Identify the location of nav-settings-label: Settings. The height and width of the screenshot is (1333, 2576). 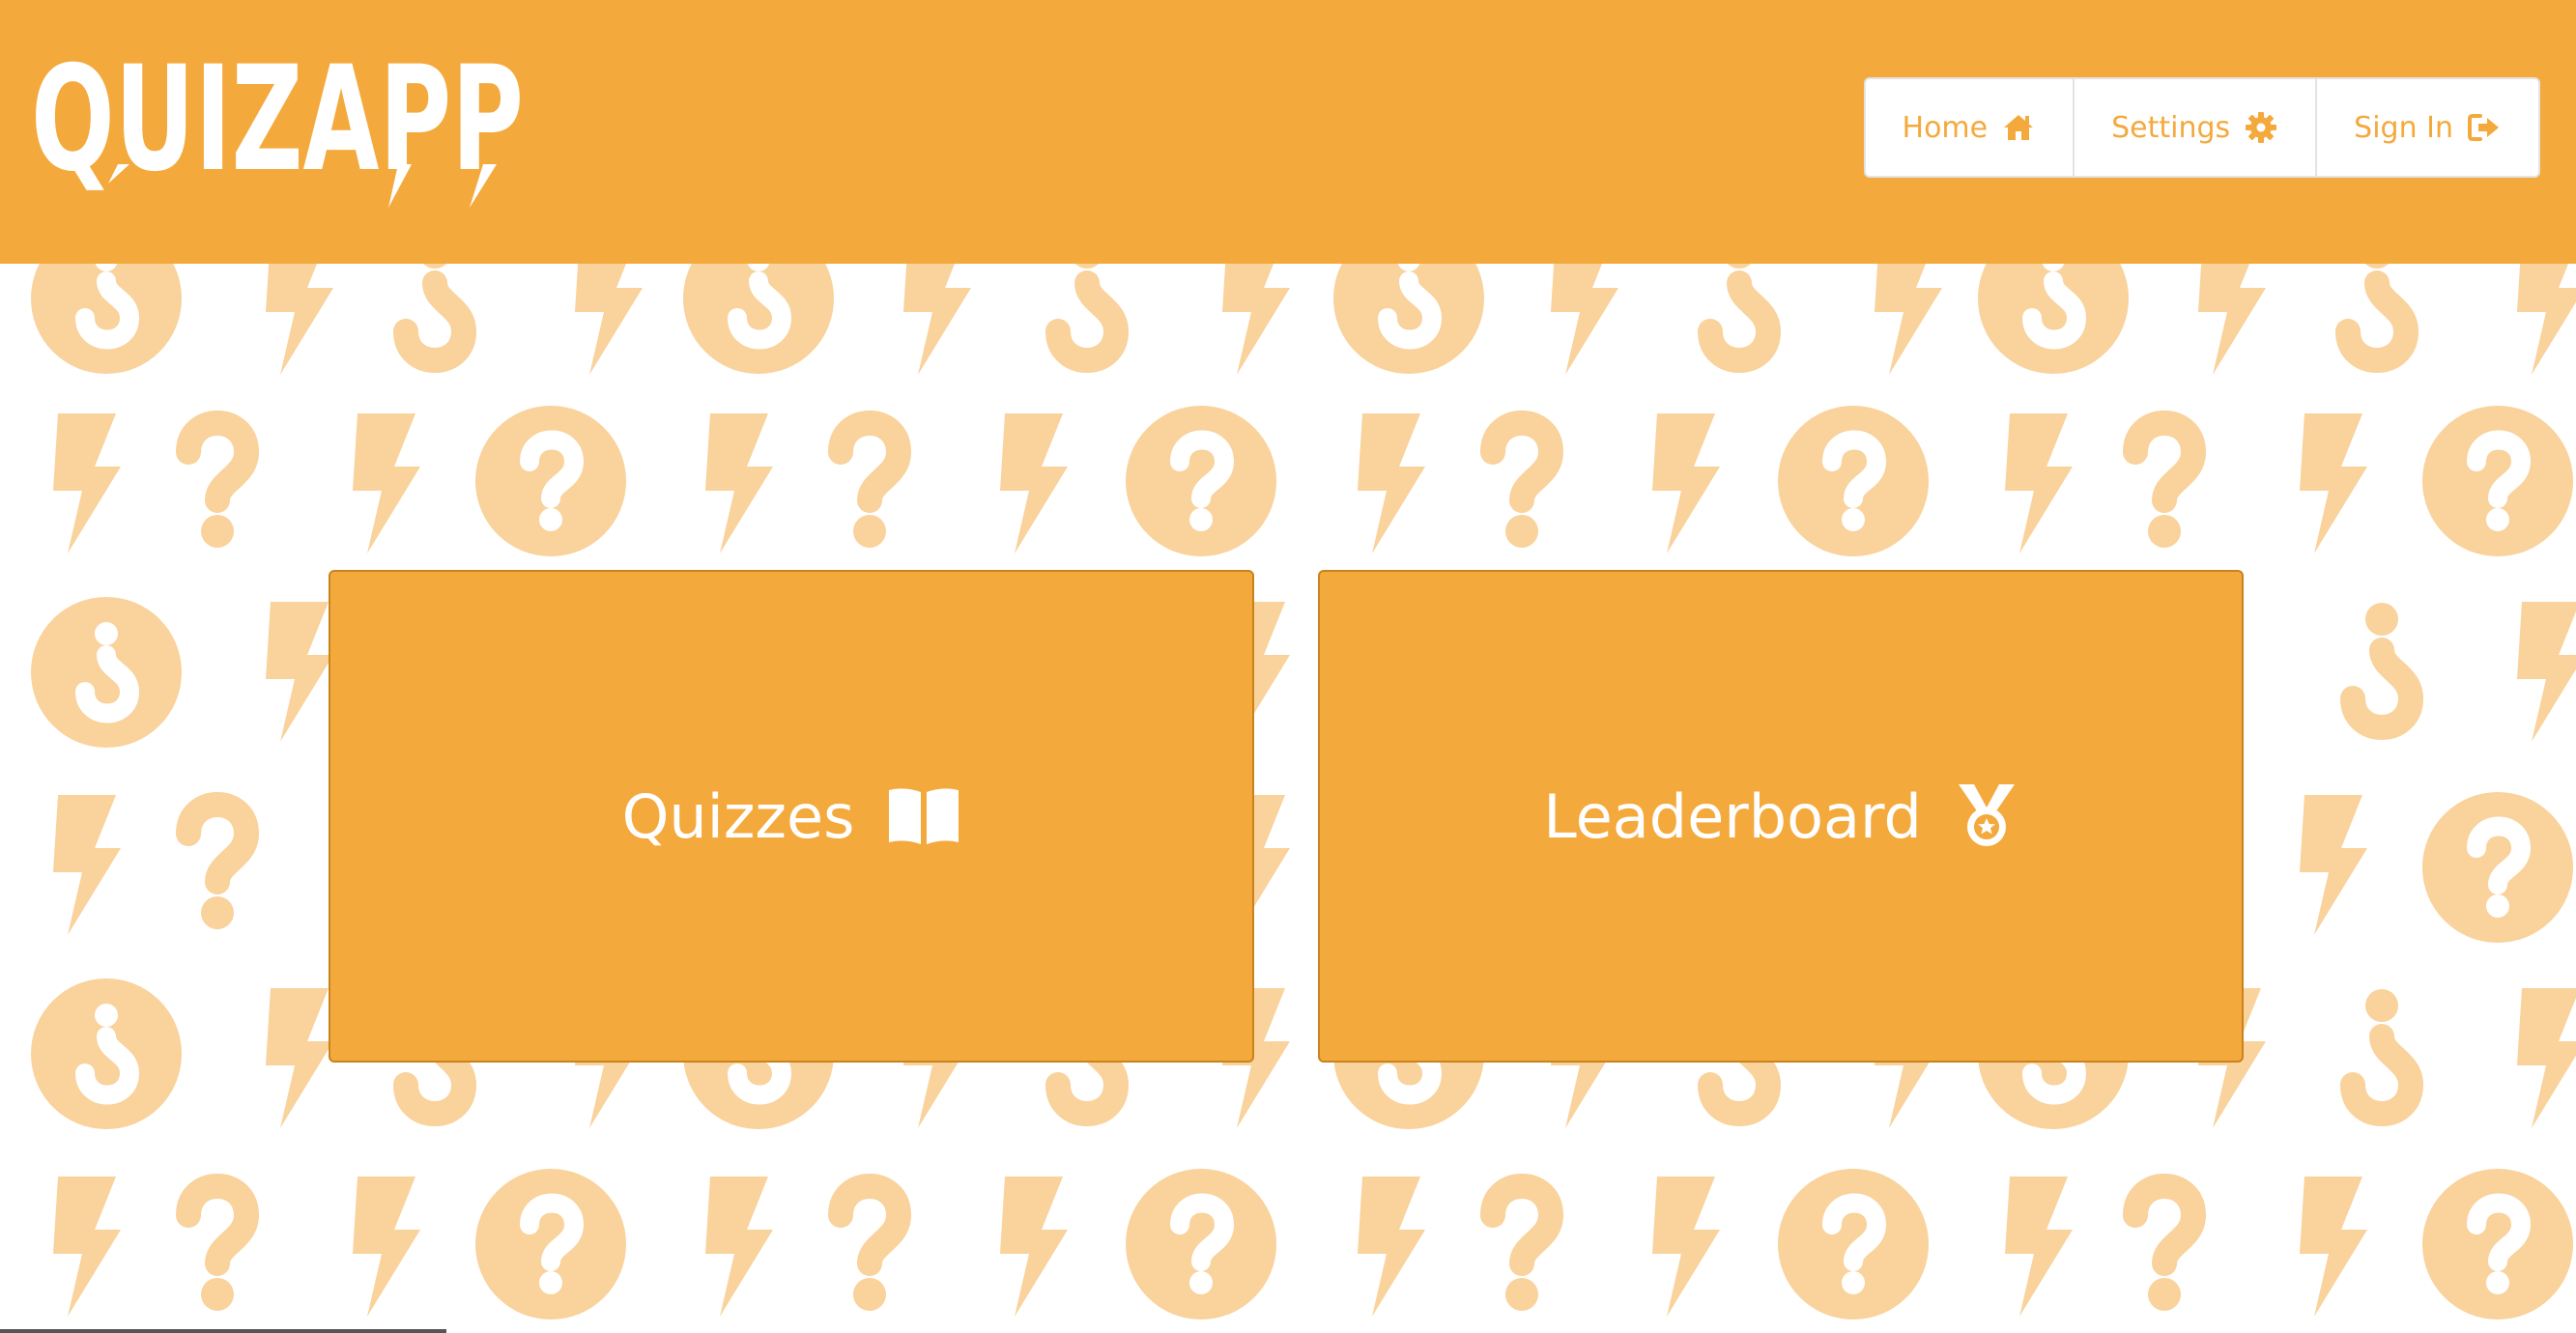
(2171, 127).